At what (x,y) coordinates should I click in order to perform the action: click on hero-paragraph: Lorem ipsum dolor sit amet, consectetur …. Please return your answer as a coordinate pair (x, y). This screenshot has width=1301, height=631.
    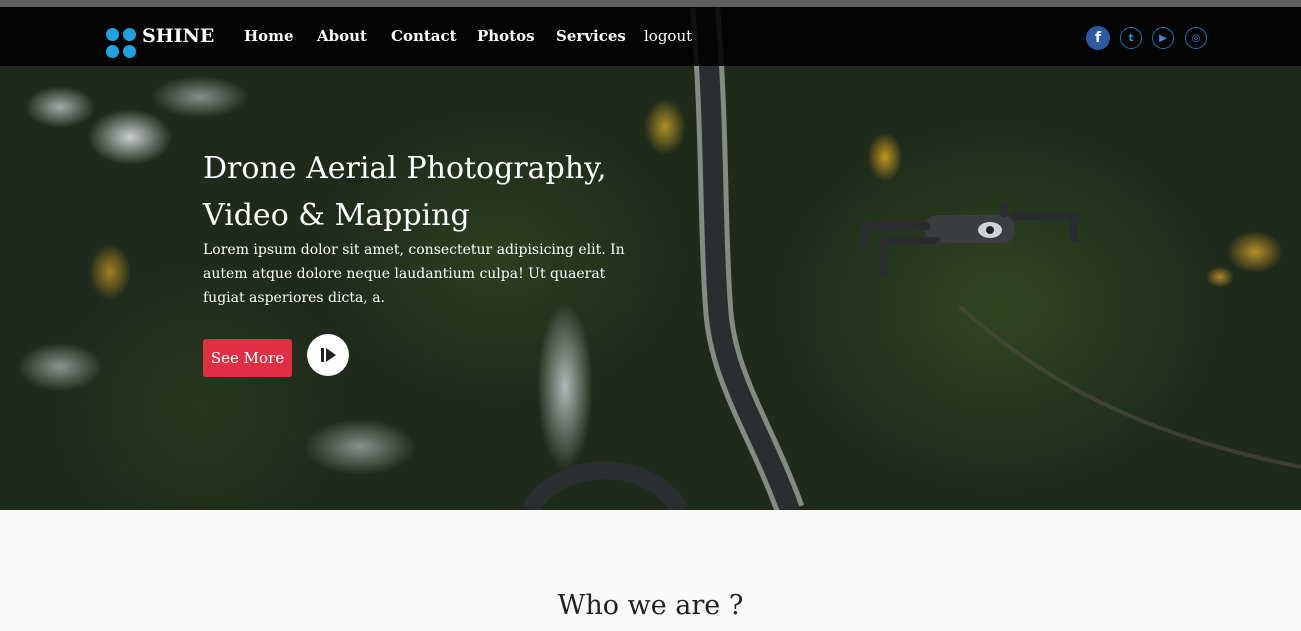
    Looking at the image, I should click on (414, 274).